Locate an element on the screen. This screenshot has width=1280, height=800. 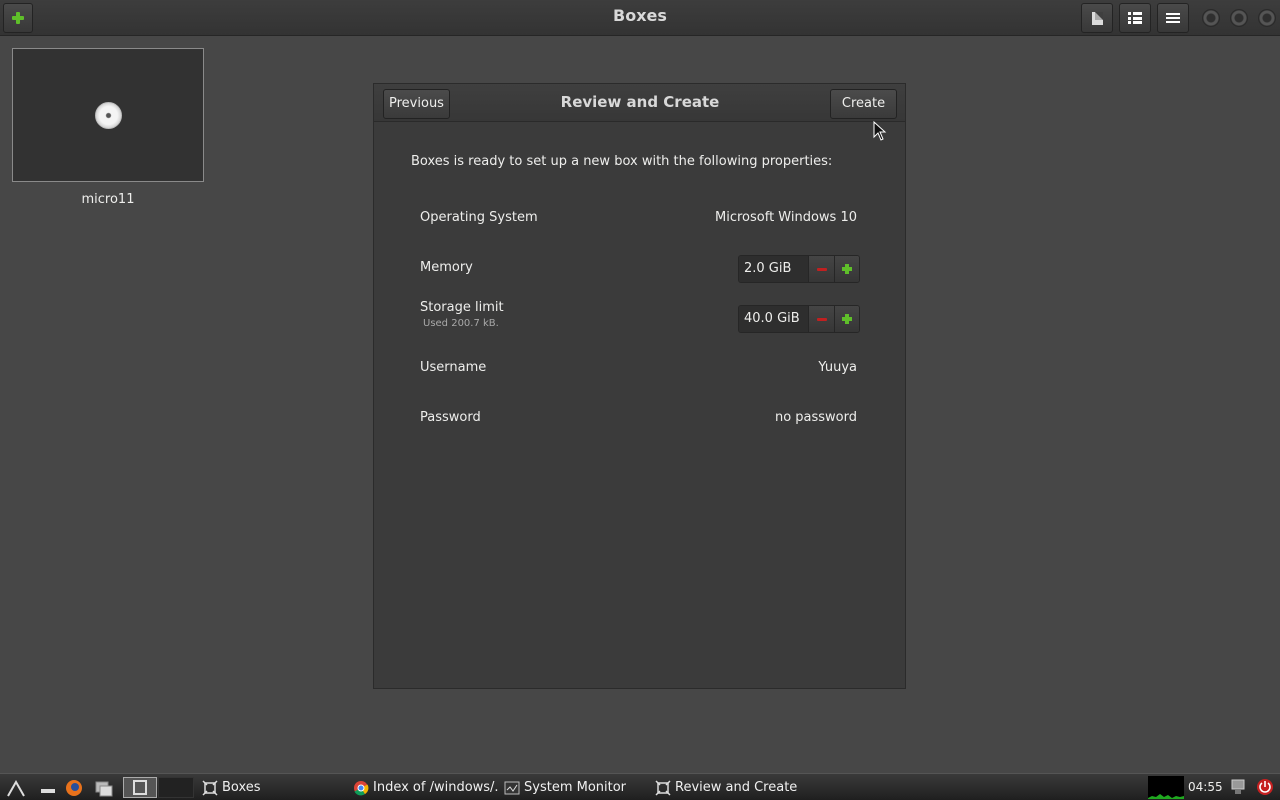
os-label: Operating System is located at coordinates (479, 217).